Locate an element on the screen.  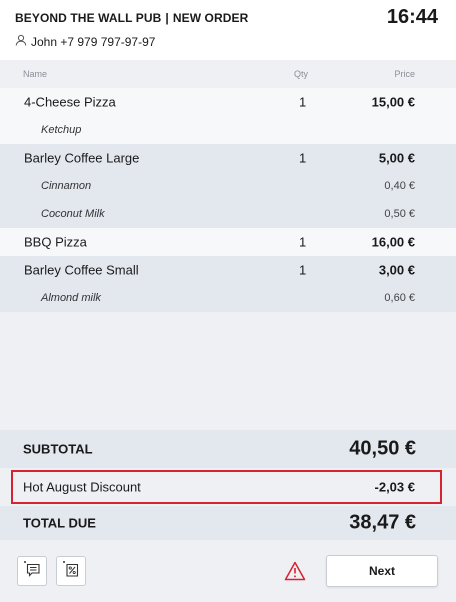
item-name: Barley Coffee Small is located at coordinates (81, 270).